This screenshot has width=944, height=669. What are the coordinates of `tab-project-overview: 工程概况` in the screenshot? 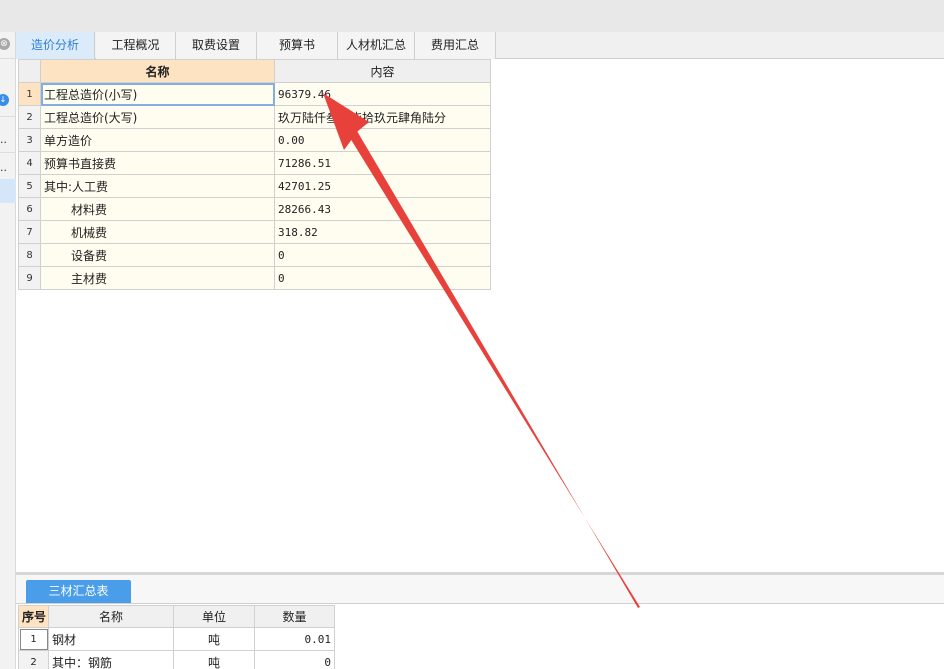 It's located at (136, 45).